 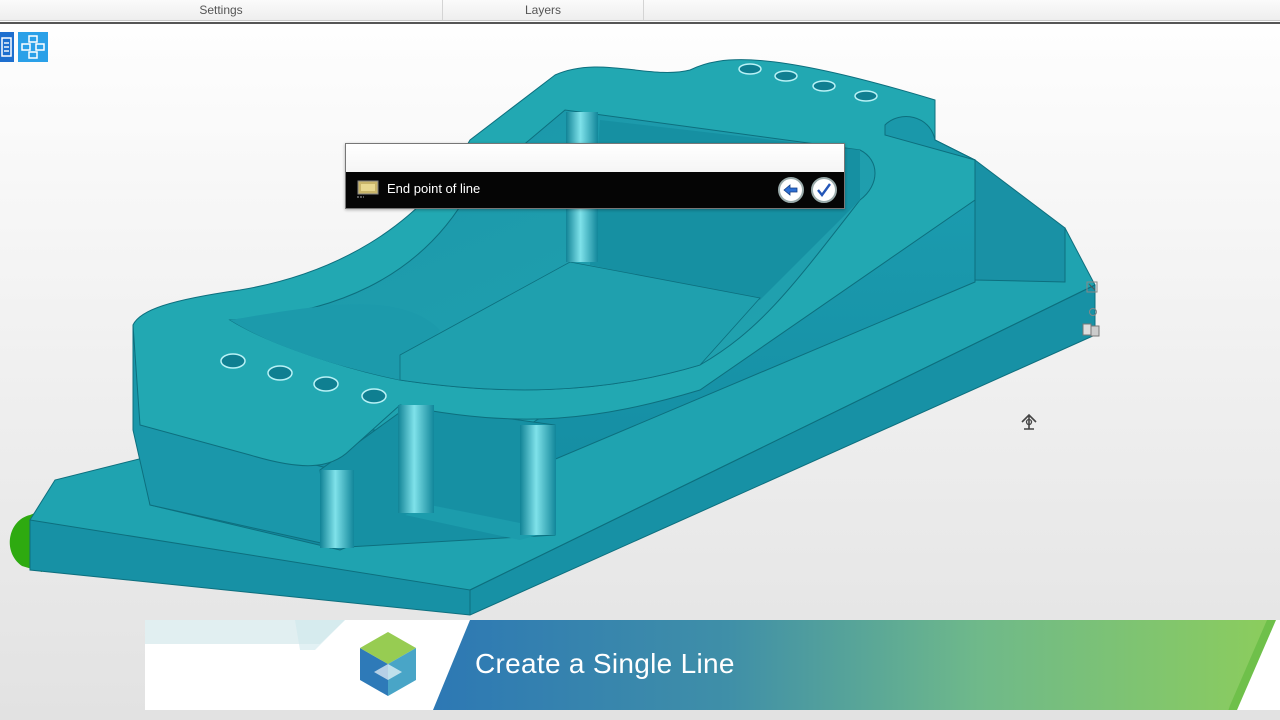 I want to click on back-arrow-icon, so click(x=791, y=190).